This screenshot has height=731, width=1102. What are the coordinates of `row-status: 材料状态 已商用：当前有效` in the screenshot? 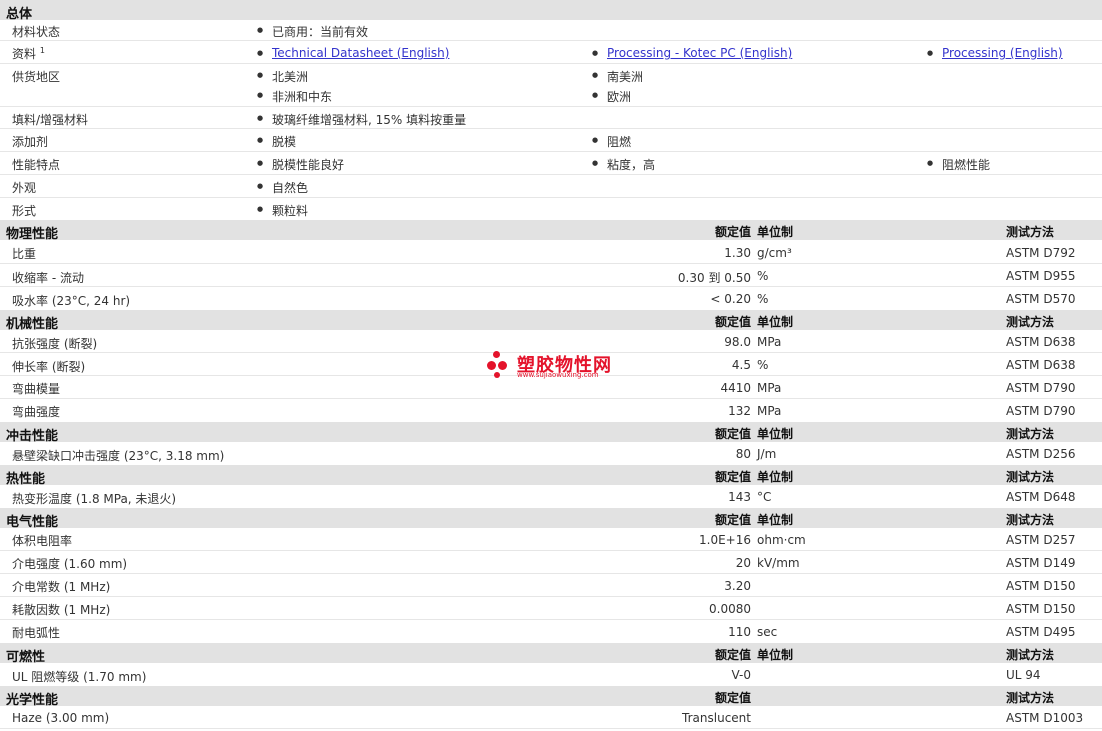 It's located at (551, 30).